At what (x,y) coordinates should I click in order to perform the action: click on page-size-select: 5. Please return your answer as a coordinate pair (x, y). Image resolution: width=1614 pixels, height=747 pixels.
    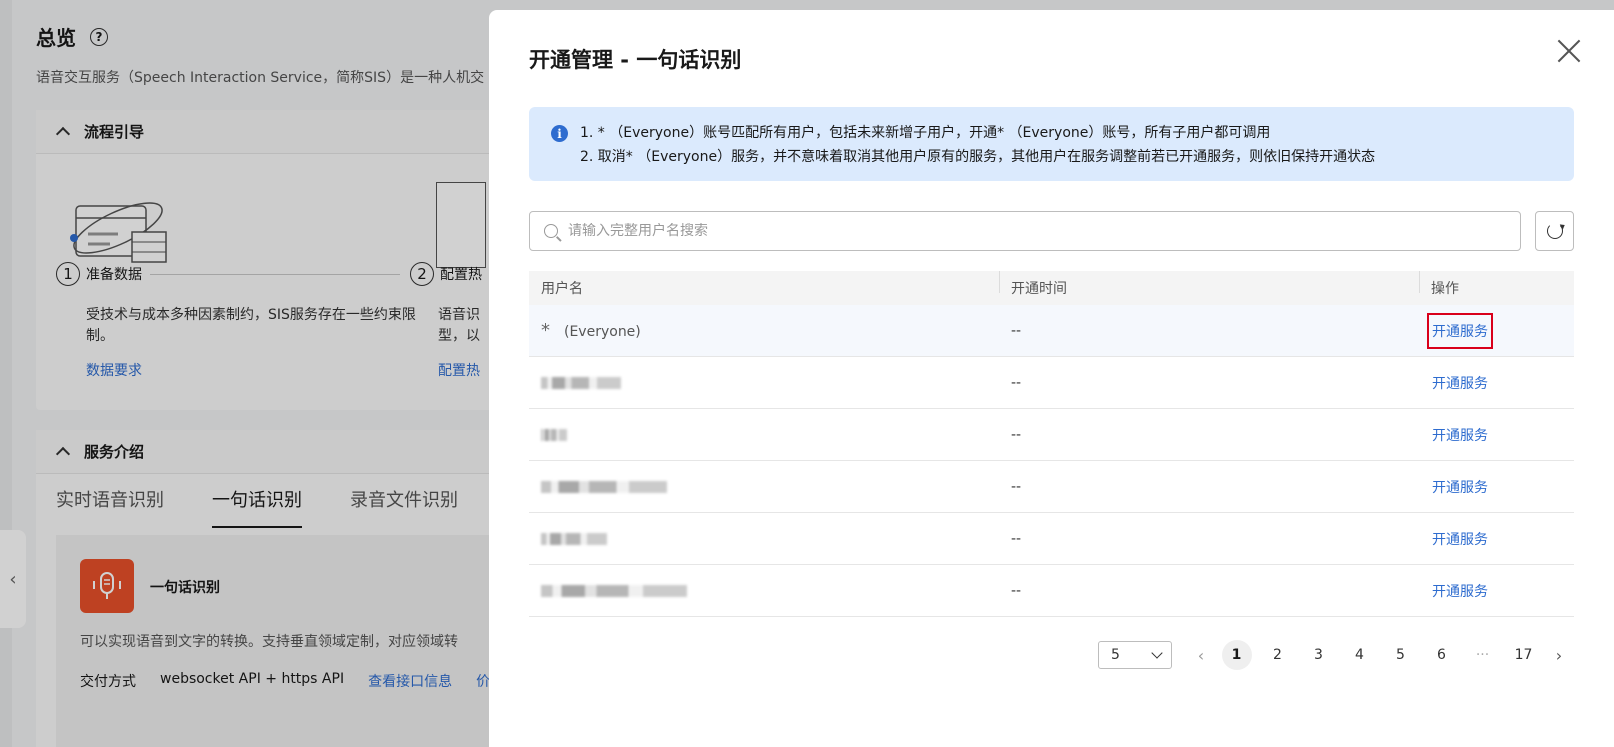
    Looking at the image, I should click on (1135, 655).